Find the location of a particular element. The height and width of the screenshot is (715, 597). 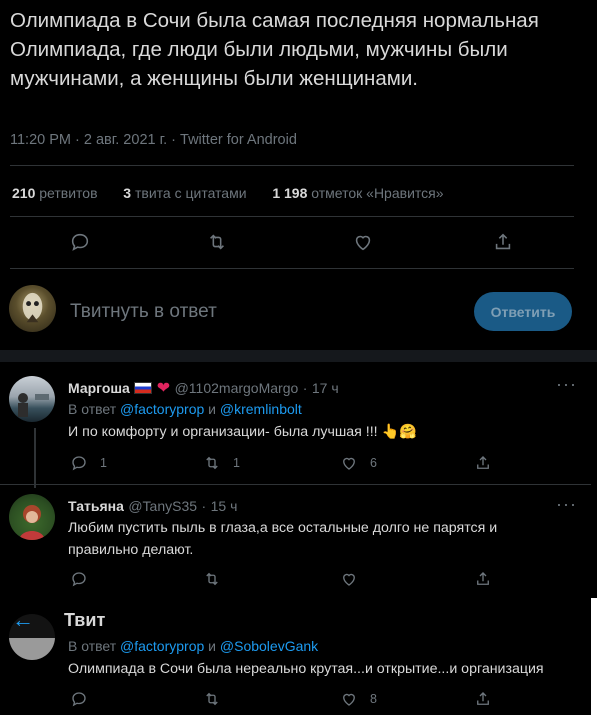

mention-link: @kremlinbolt is located at coordinates (261, 409).